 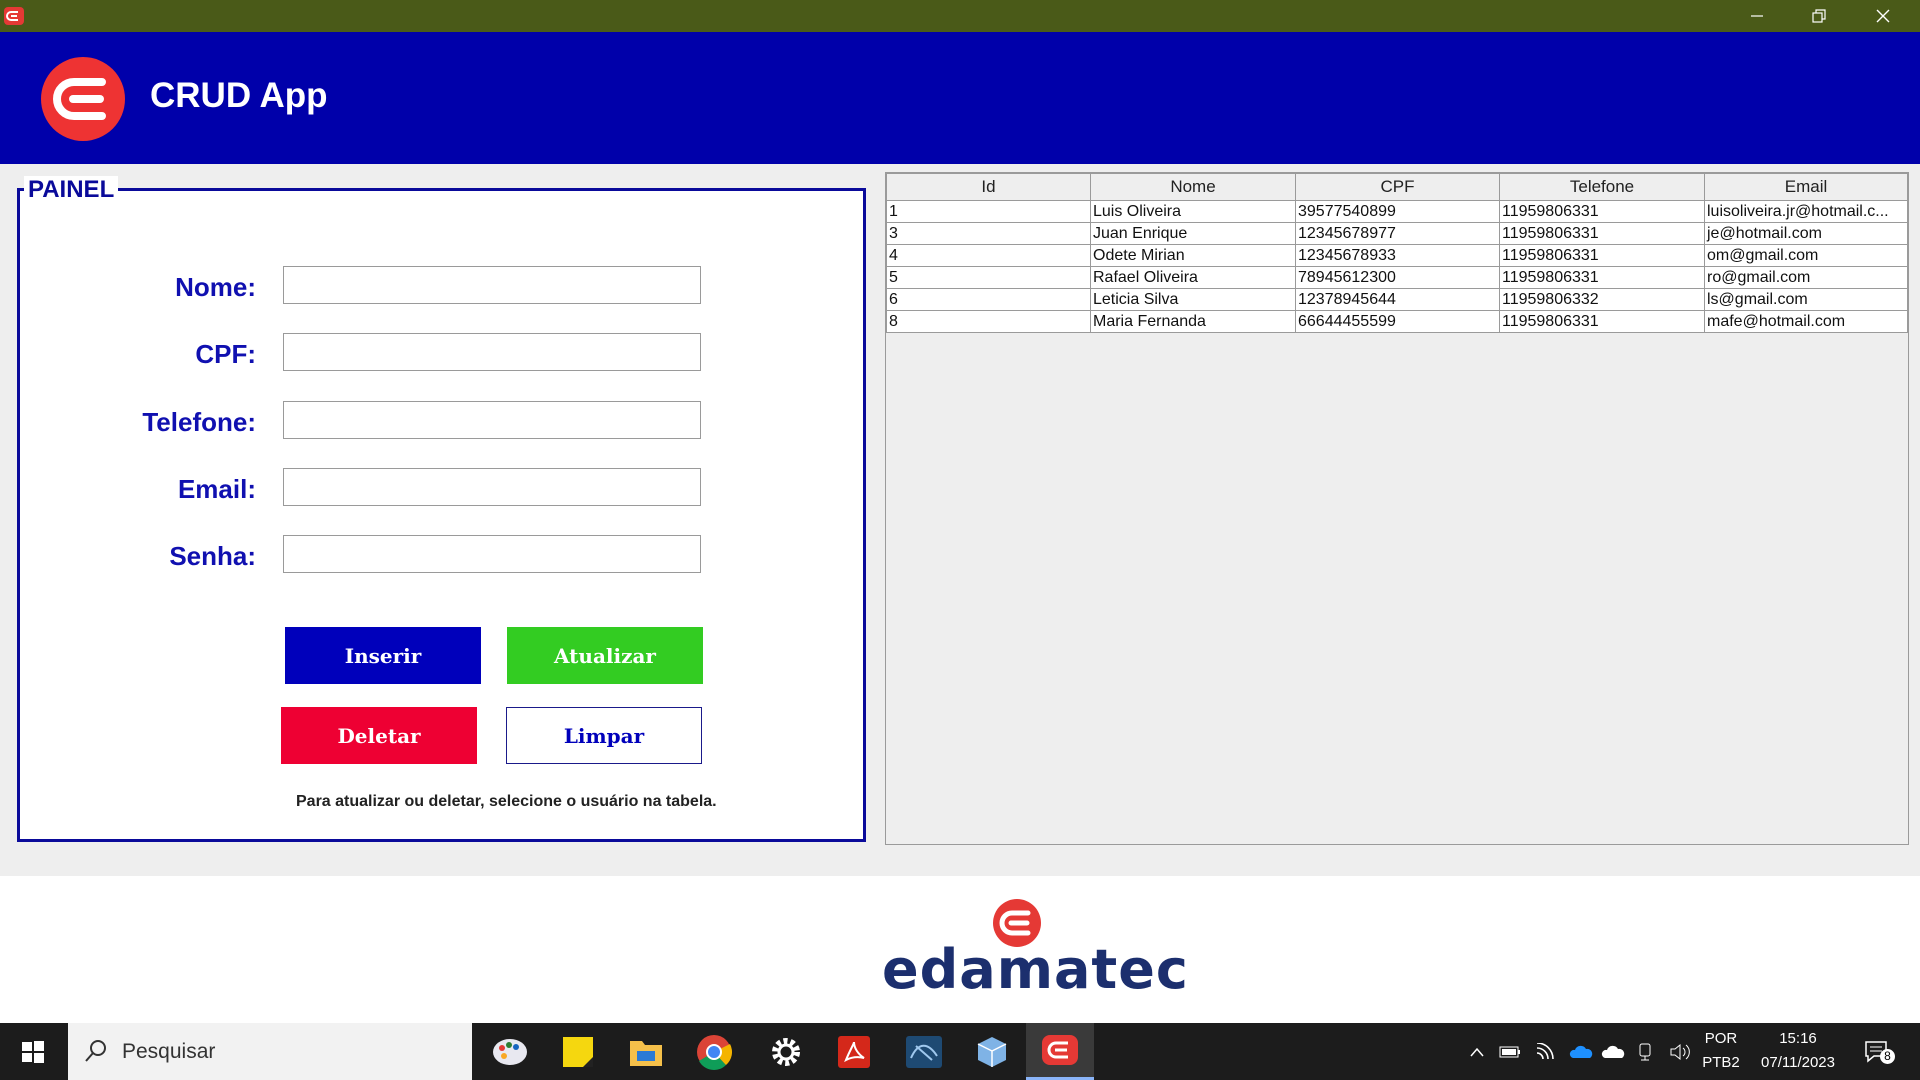 What do you see at coordinates (225, 354) in the screenshot?
I see `cpf-label: CPF:` at bounding box center [225, 354].